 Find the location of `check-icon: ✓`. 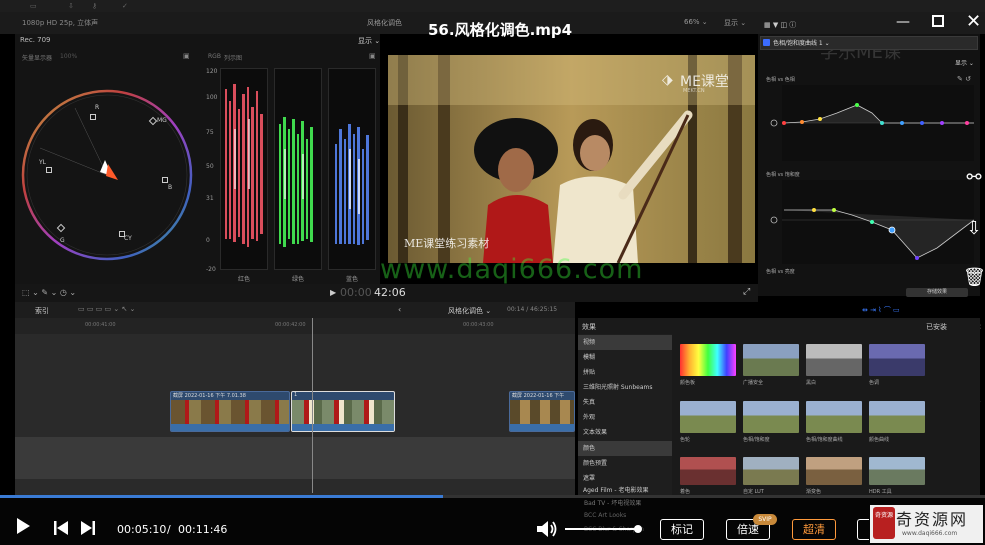

check-icon: ✓ is located at coordinates (129, 6).